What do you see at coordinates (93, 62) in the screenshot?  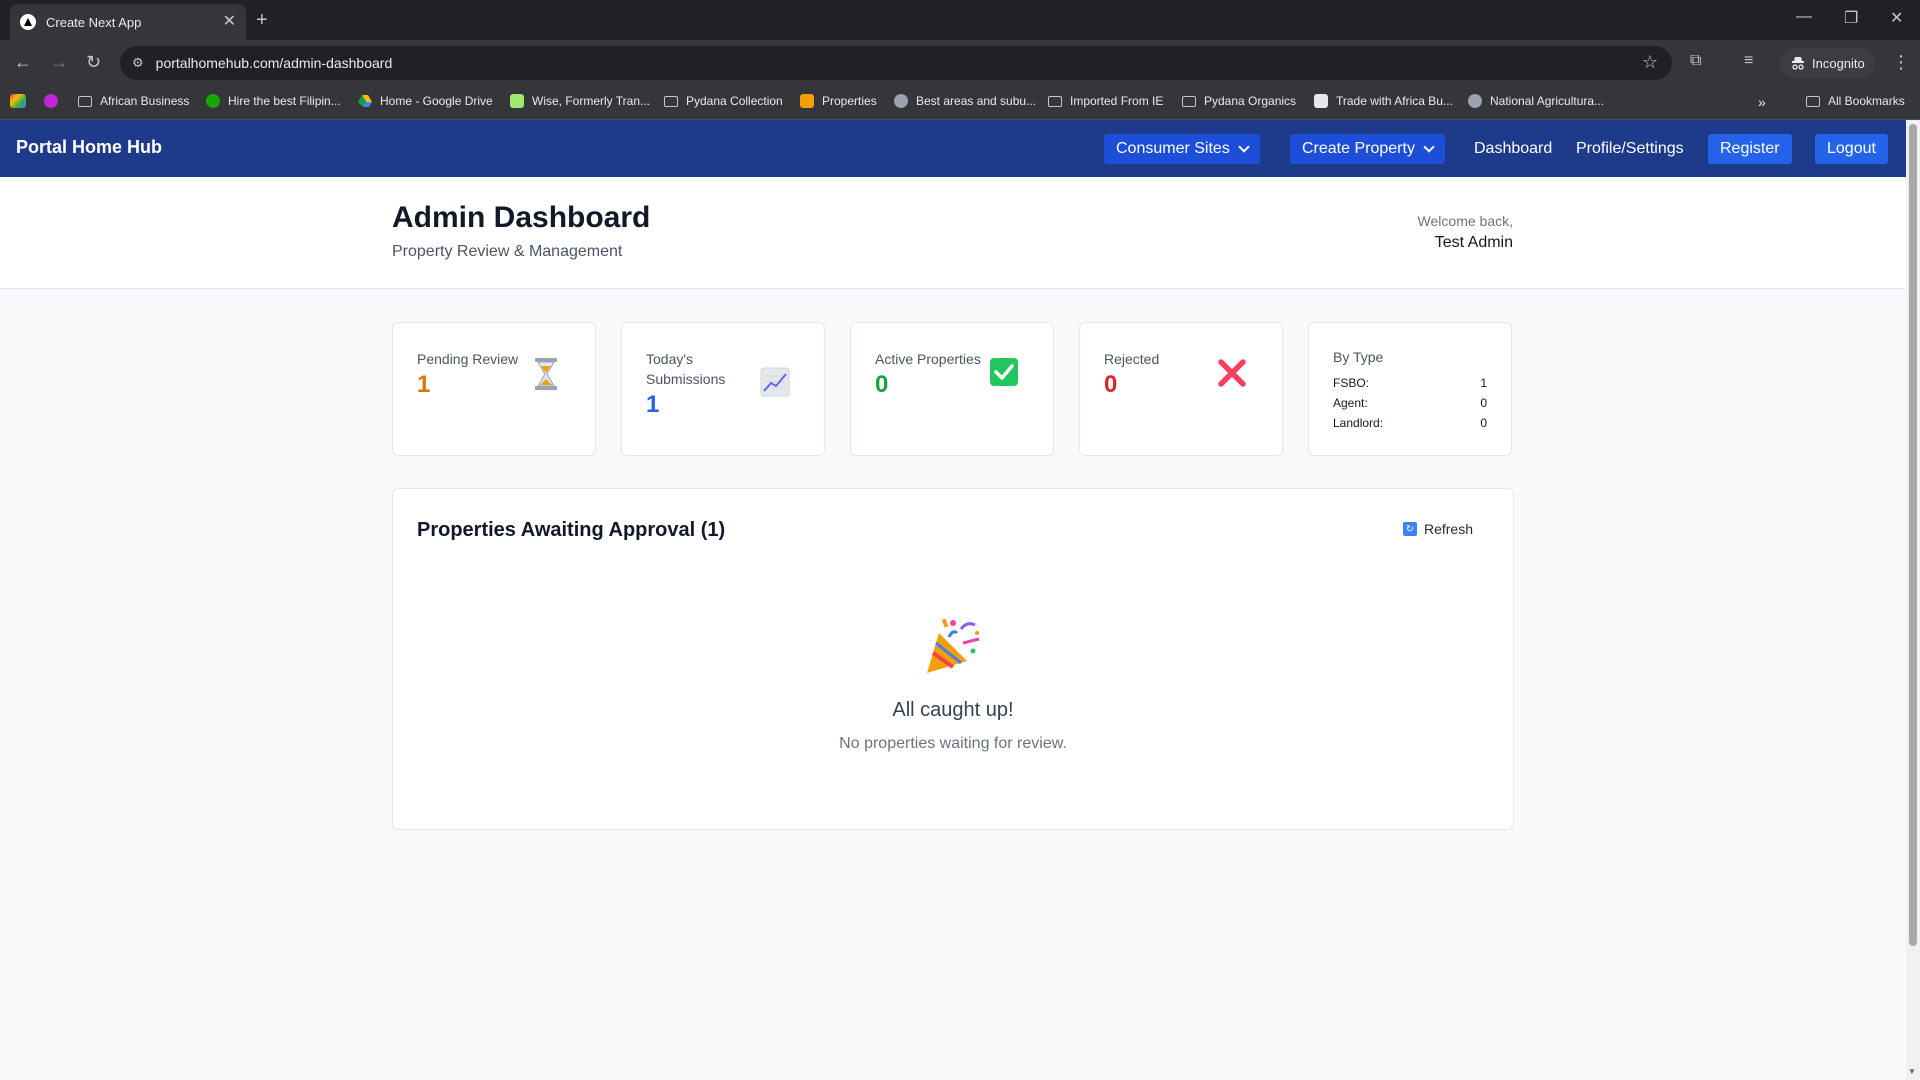 I see `reload-icon: ↻` at bounding box center [93, 62].